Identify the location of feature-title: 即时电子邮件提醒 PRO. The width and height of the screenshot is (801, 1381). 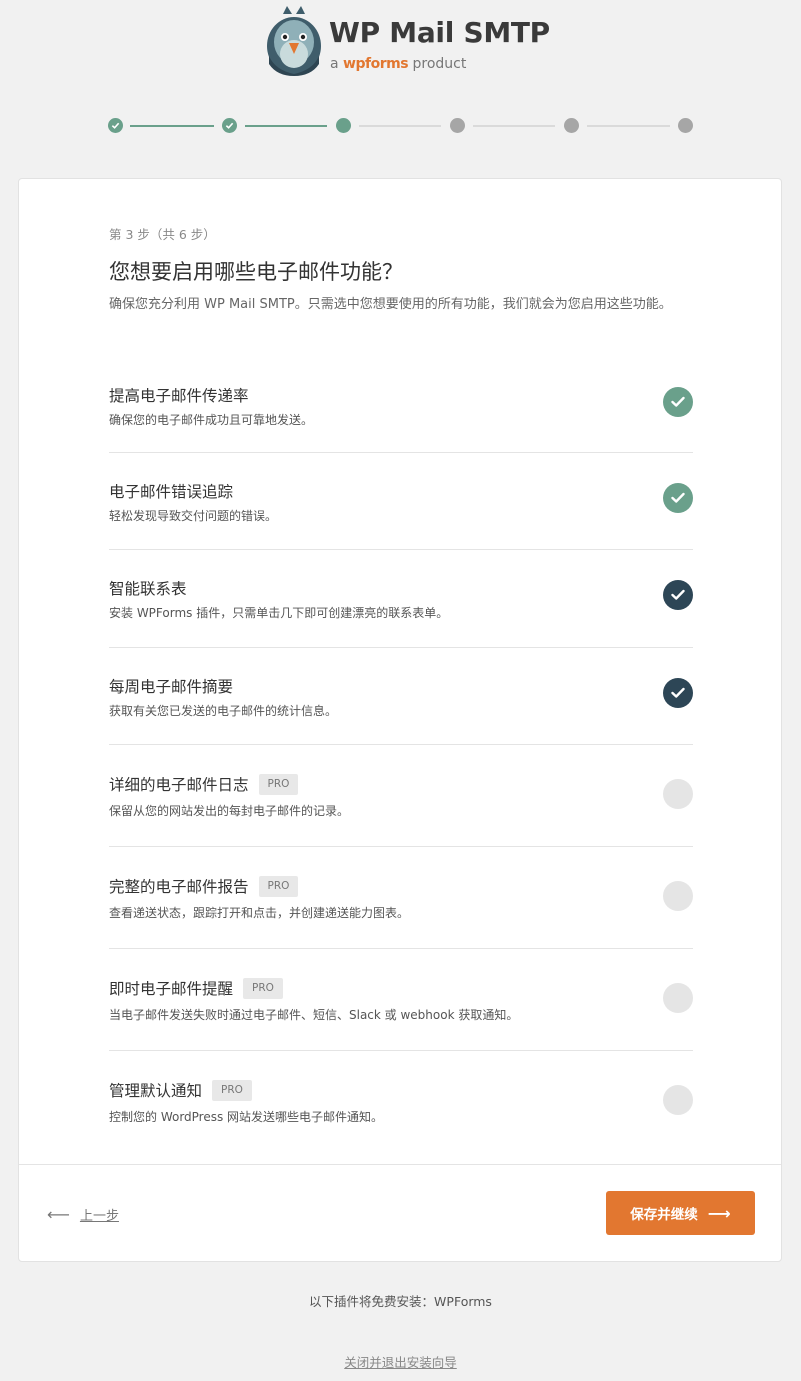
(196, 988).